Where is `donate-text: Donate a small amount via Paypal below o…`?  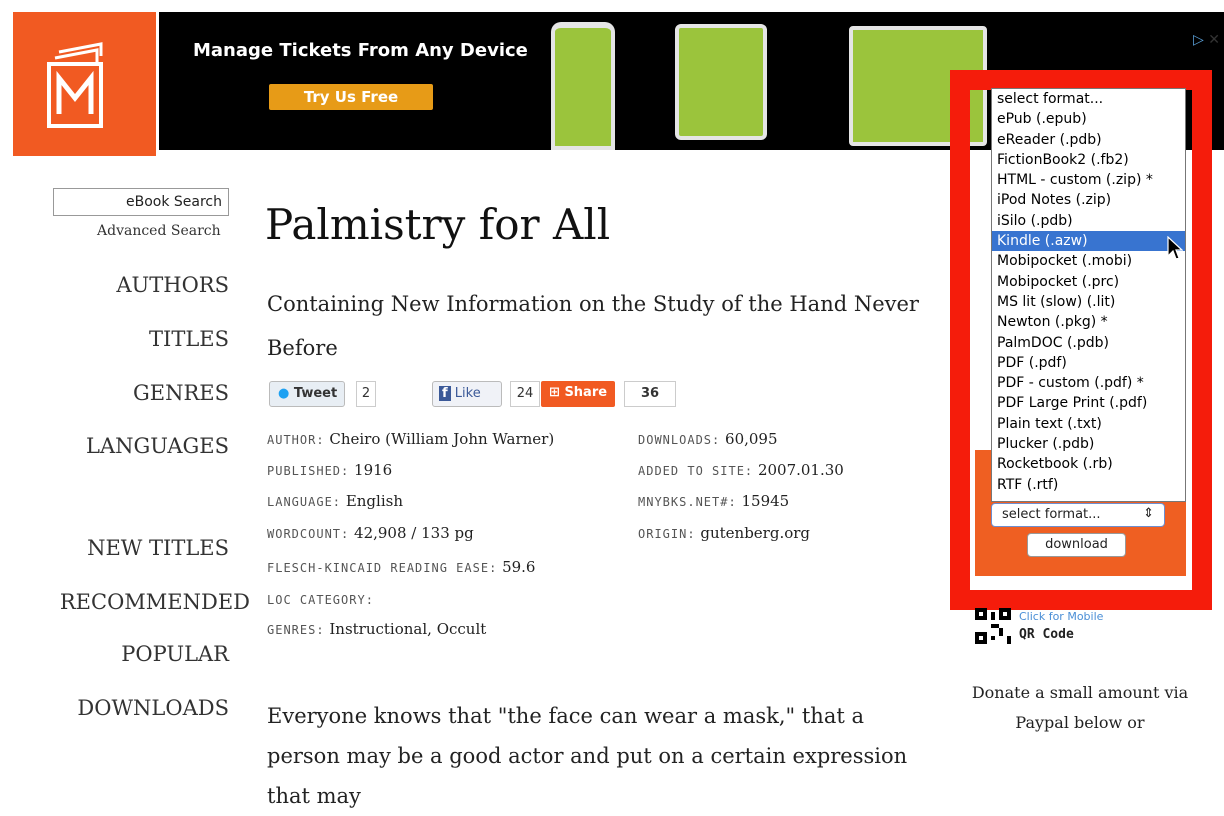 donate-text: Donate a small amount via Paypal below o… is located at coordinates (1080, 707).